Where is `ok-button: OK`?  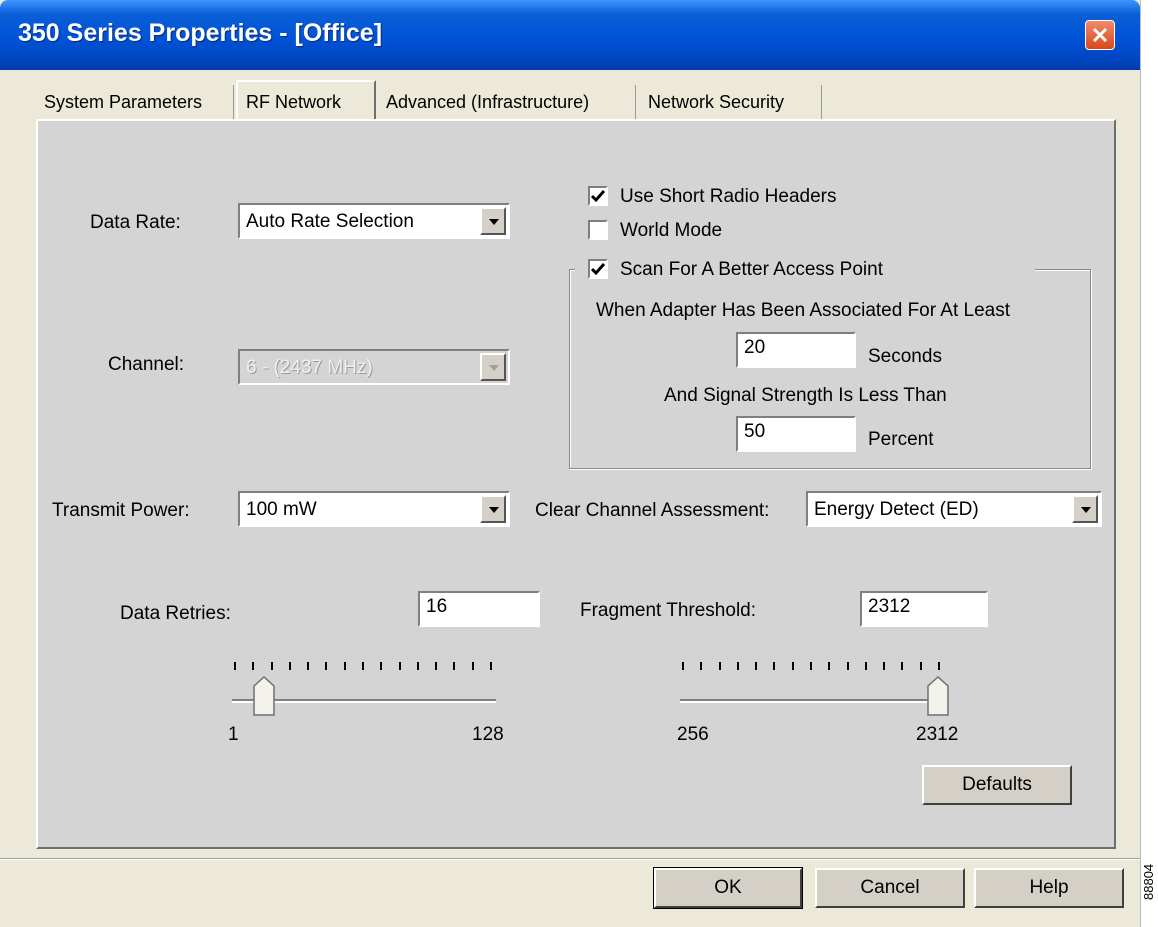
ok-button: OK is located at coordinates (728, 888).